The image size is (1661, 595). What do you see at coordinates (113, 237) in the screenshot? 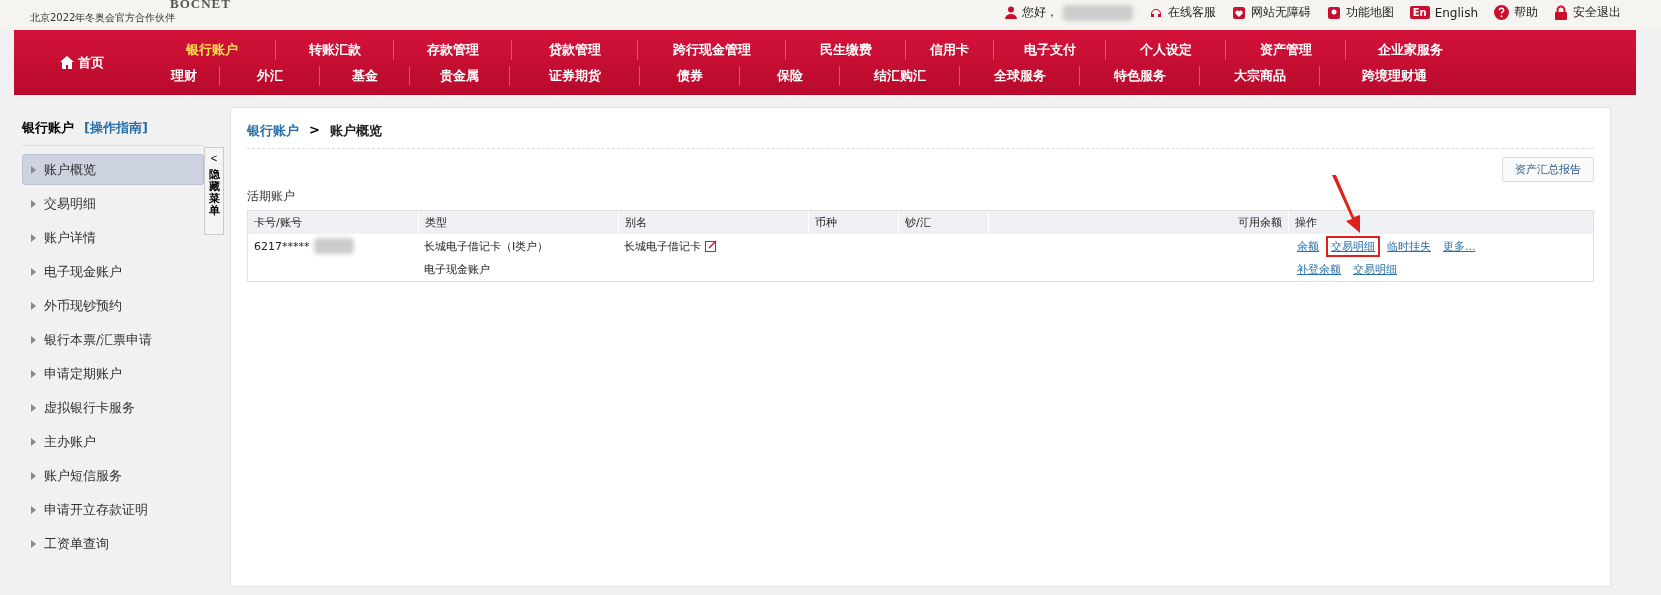
I see `sidebar-item: 账户详情` at bounding box center [113, 237].